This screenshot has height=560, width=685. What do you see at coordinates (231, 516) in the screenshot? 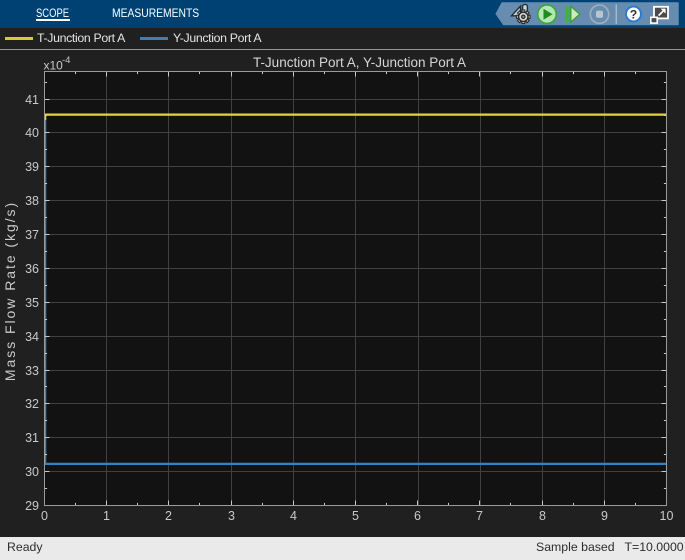
I see `svg-text: 3` at bounding box center [231, 516].